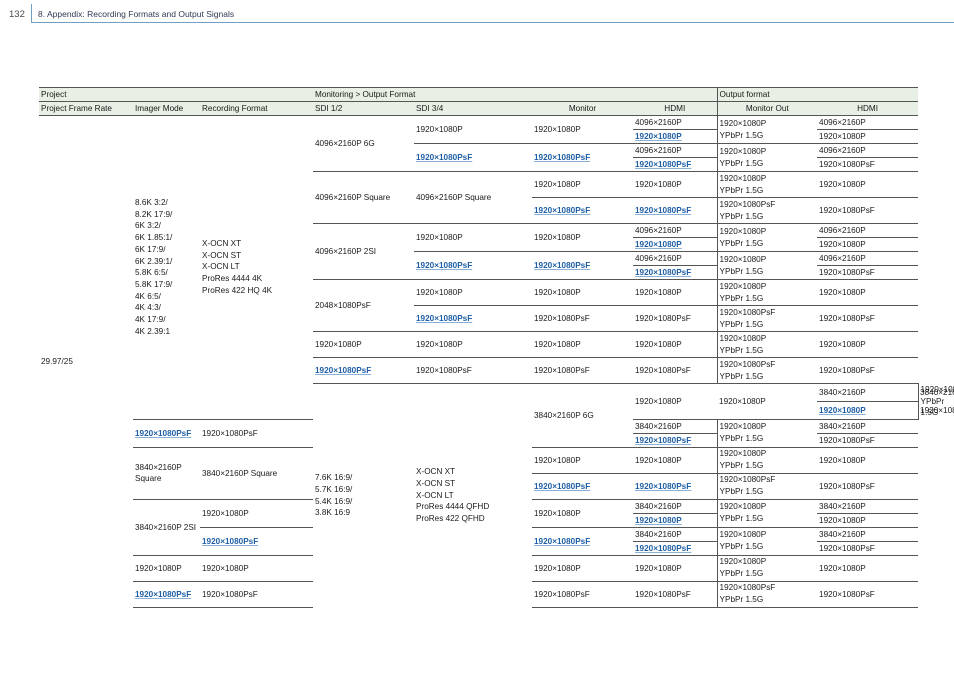  What do you see at coordinates (363, 344) in the screenshot?
I see `sdi12-cell: 1920×1080P` at bounding box center [363, 344].